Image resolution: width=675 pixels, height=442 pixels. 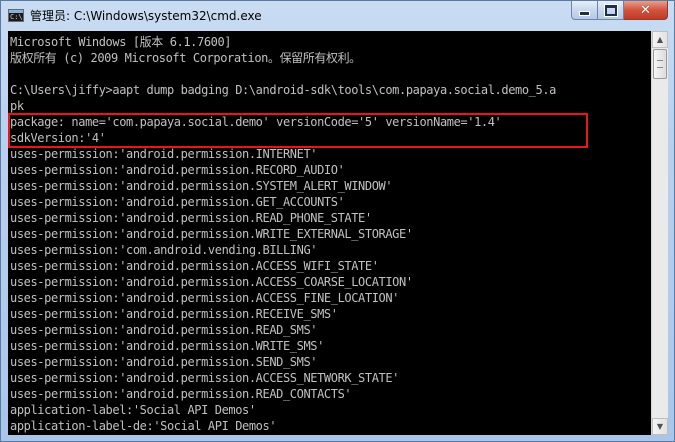 I want to click on minimize-icon, so click(x=584, y=13).